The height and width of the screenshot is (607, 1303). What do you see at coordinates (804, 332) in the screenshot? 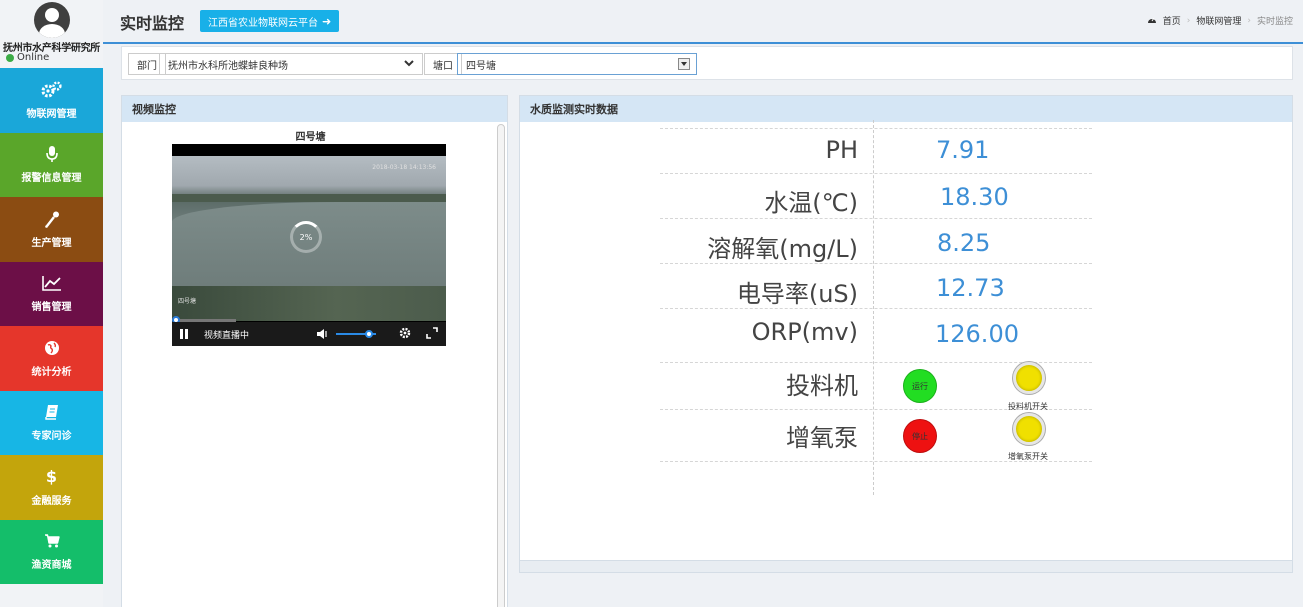
I see `metric-label-orp: ORP(mv)` at bounding box center [804, 332].